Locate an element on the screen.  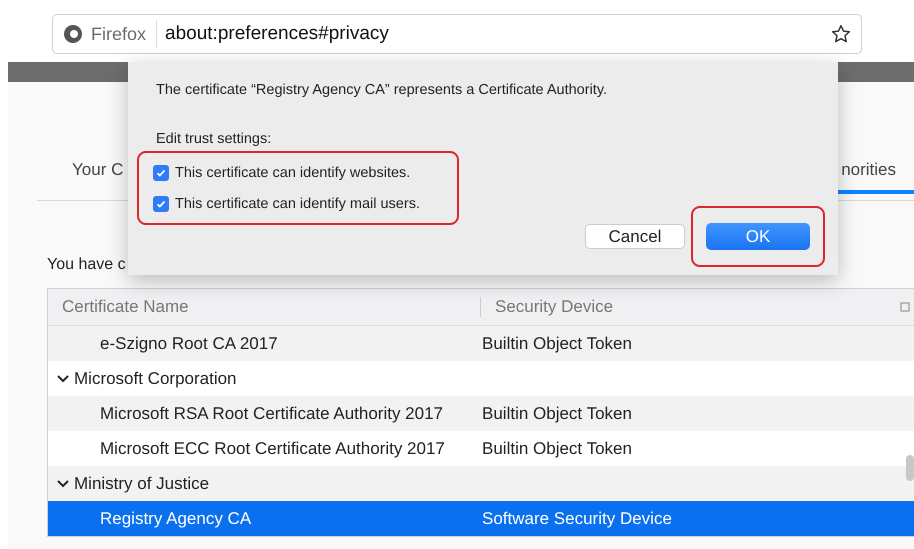
column-picker-icon is located at coordinates (905, 307).